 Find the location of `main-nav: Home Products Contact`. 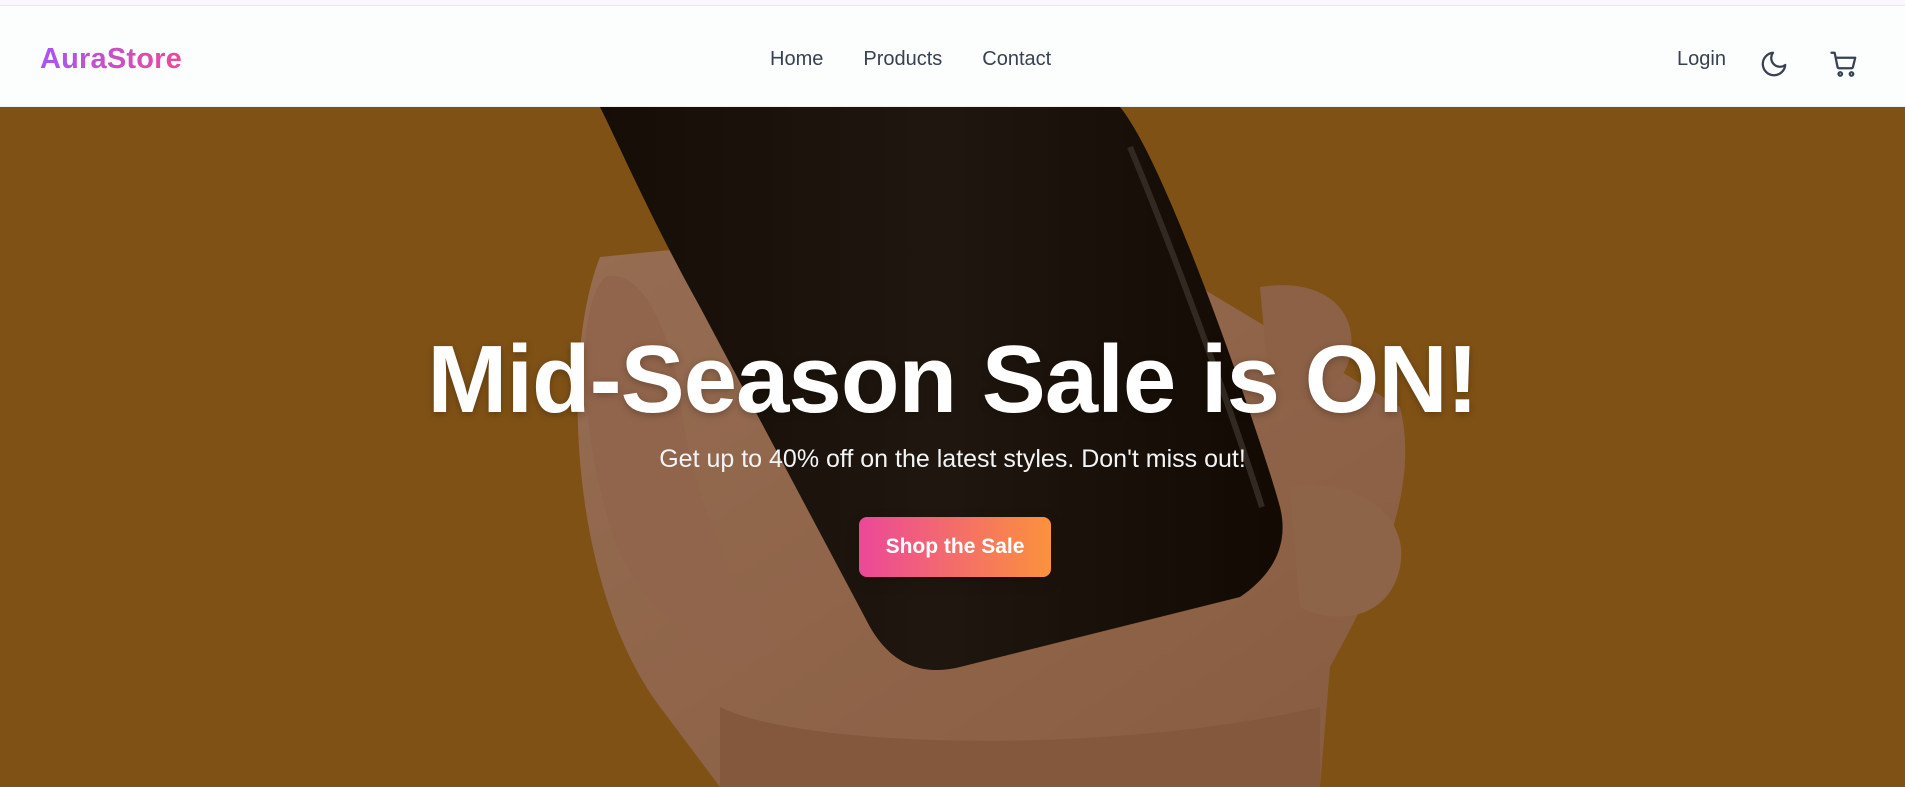

main-nav: Home Products Contact is located at coordinates (910, 59).